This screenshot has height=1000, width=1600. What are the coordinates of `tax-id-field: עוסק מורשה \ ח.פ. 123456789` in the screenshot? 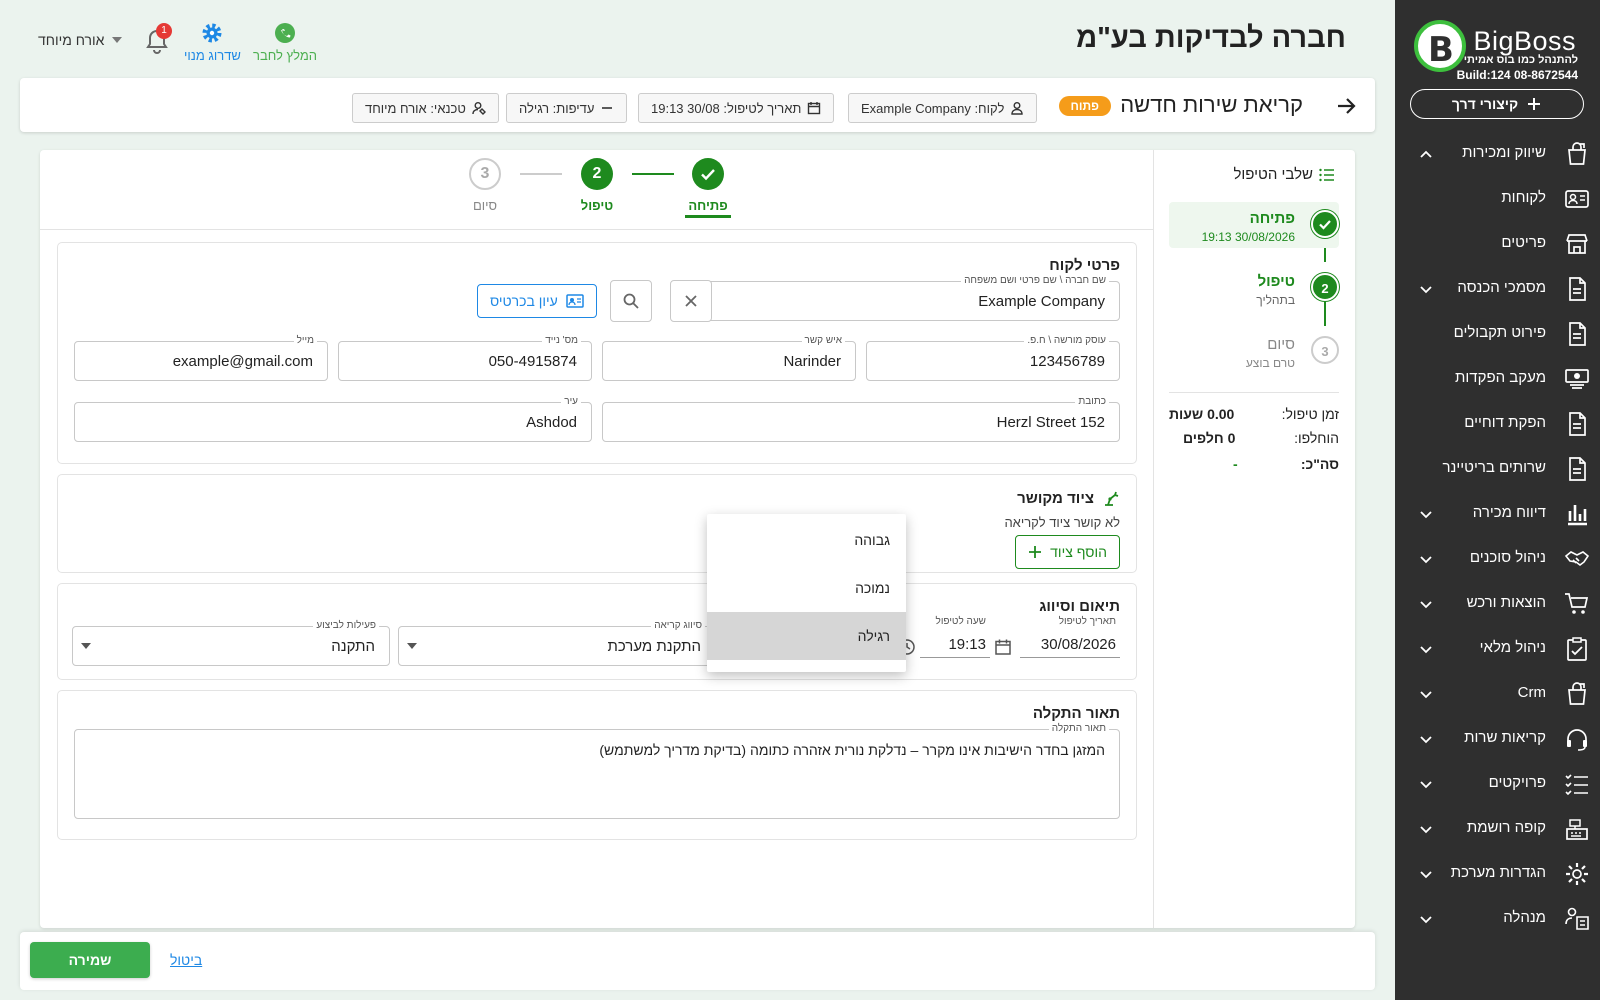 It's located at (993, 358).